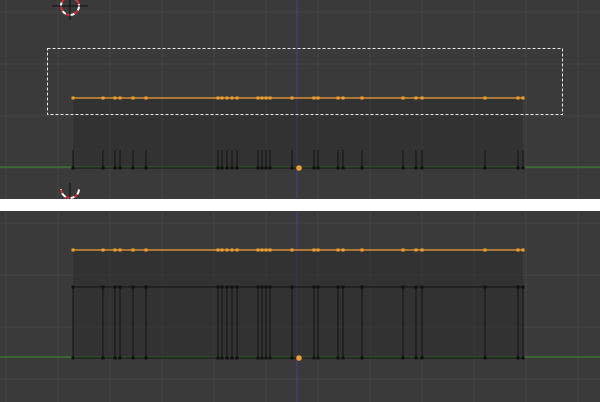  I want to click on object-origin-icon, so click(299, 358).